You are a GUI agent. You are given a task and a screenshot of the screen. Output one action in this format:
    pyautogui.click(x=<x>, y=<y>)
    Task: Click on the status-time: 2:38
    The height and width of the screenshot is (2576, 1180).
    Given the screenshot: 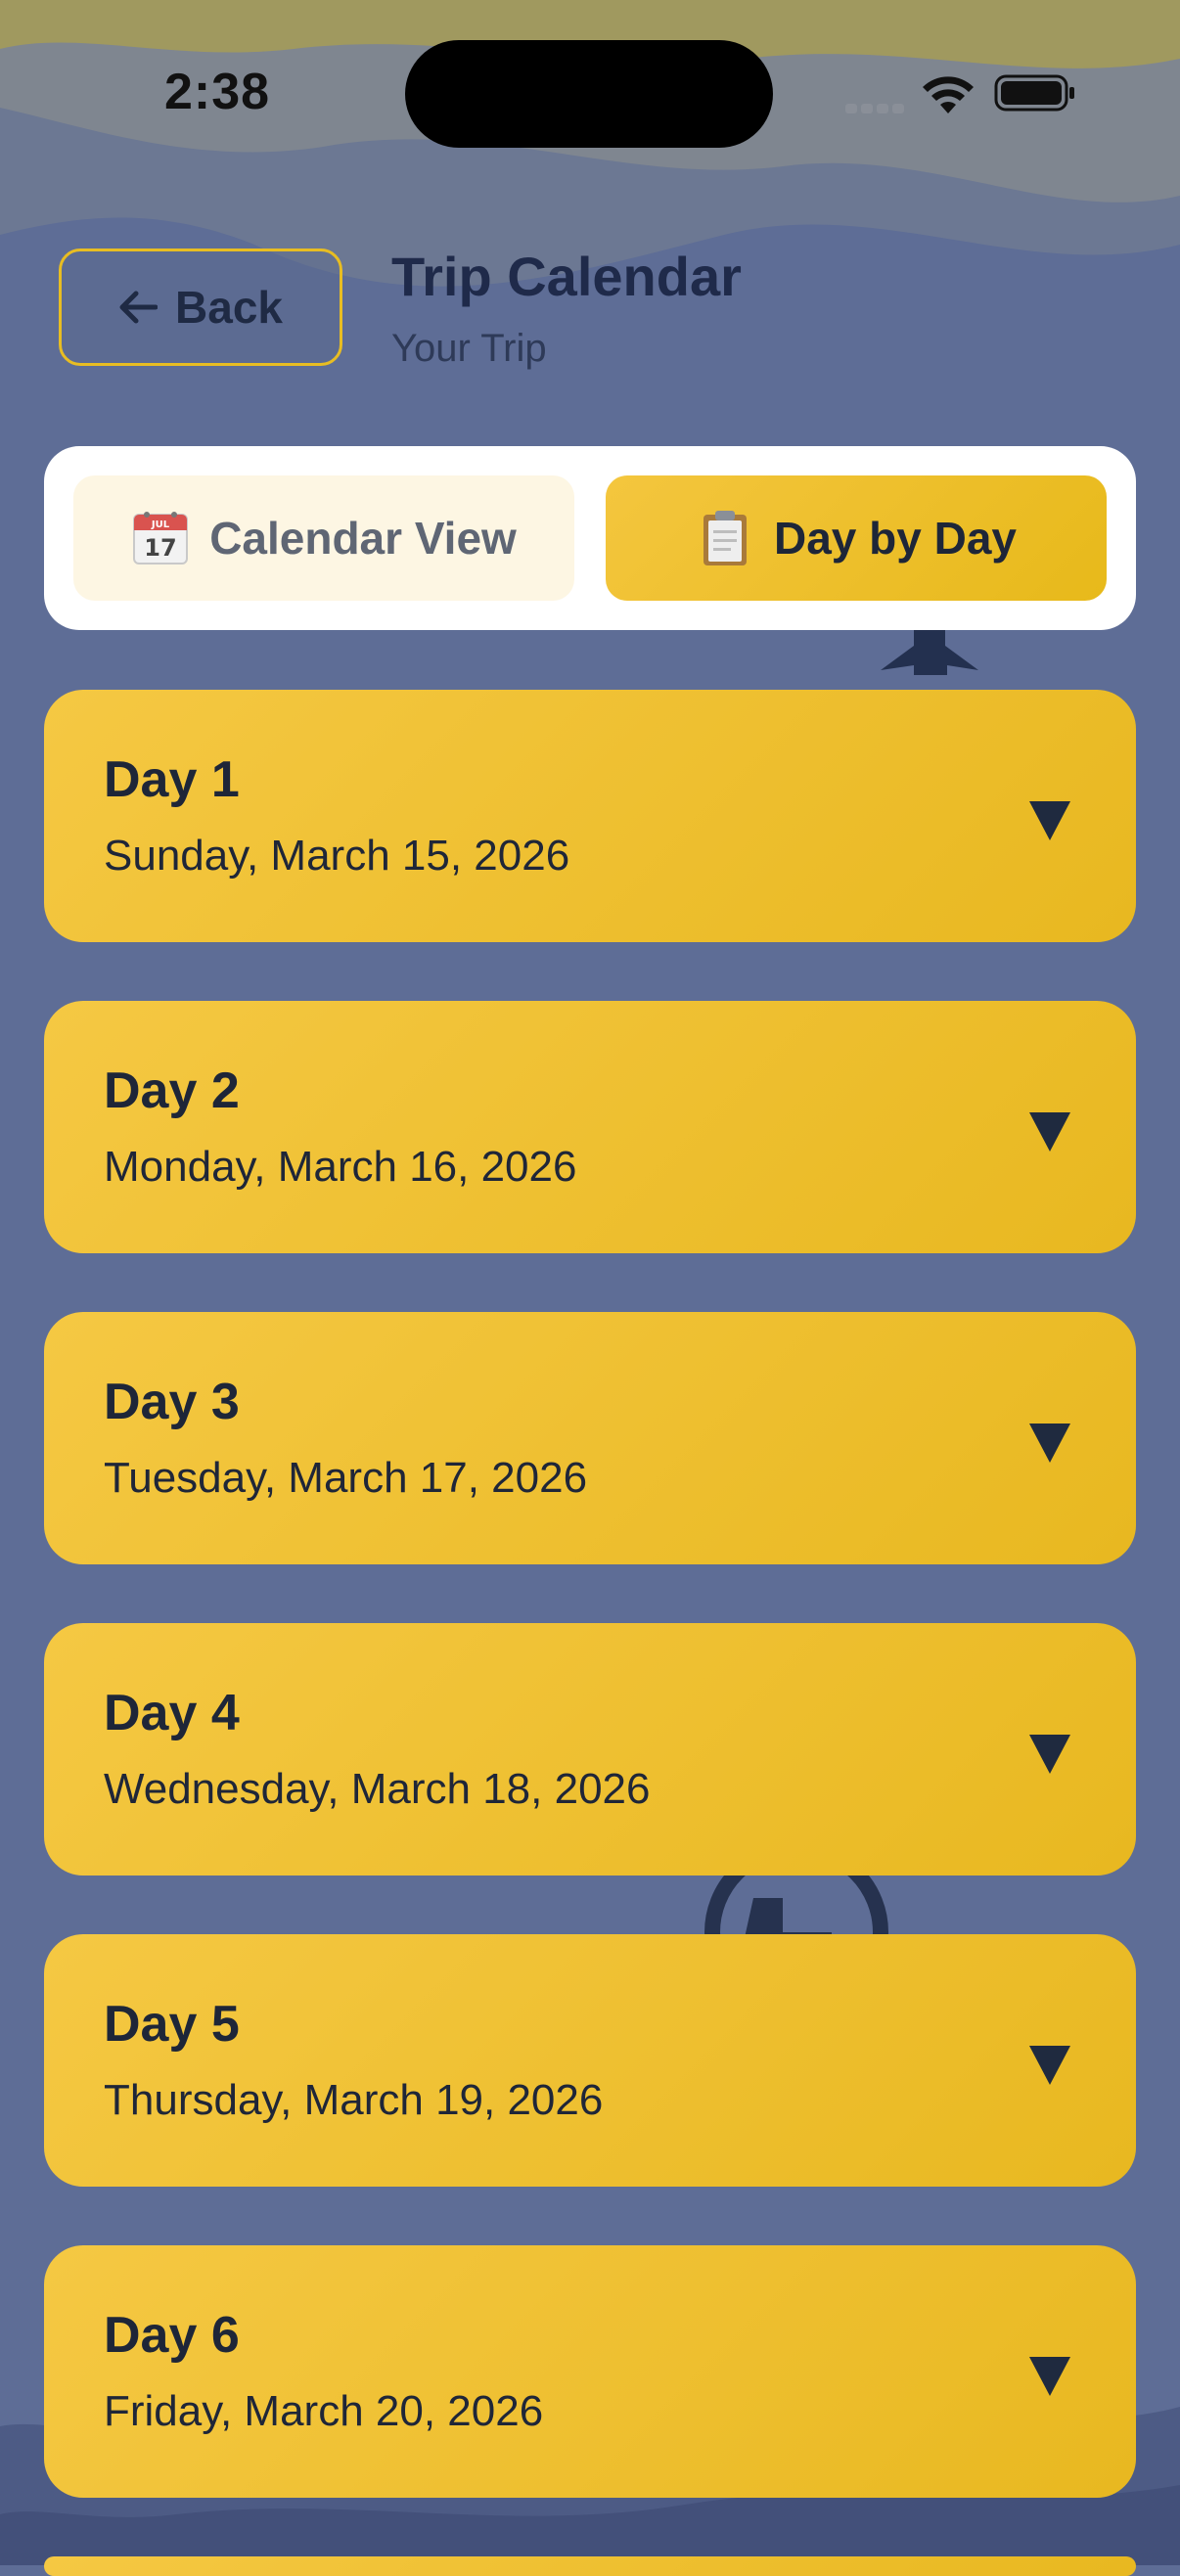 What is the action you would take?
    pyautogui.click(x=217, y=92)
    